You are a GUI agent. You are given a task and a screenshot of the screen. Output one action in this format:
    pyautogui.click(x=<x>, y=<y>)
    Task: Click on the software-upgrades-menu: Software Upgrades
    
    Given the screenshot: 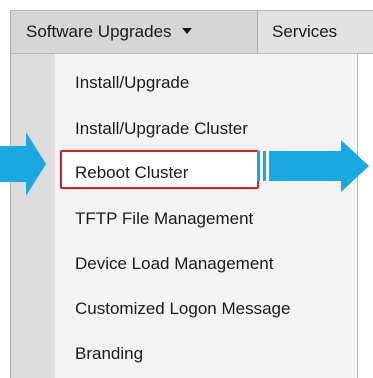 What is the action you would take?
    pyautogui.click(x=134, y=32)
    